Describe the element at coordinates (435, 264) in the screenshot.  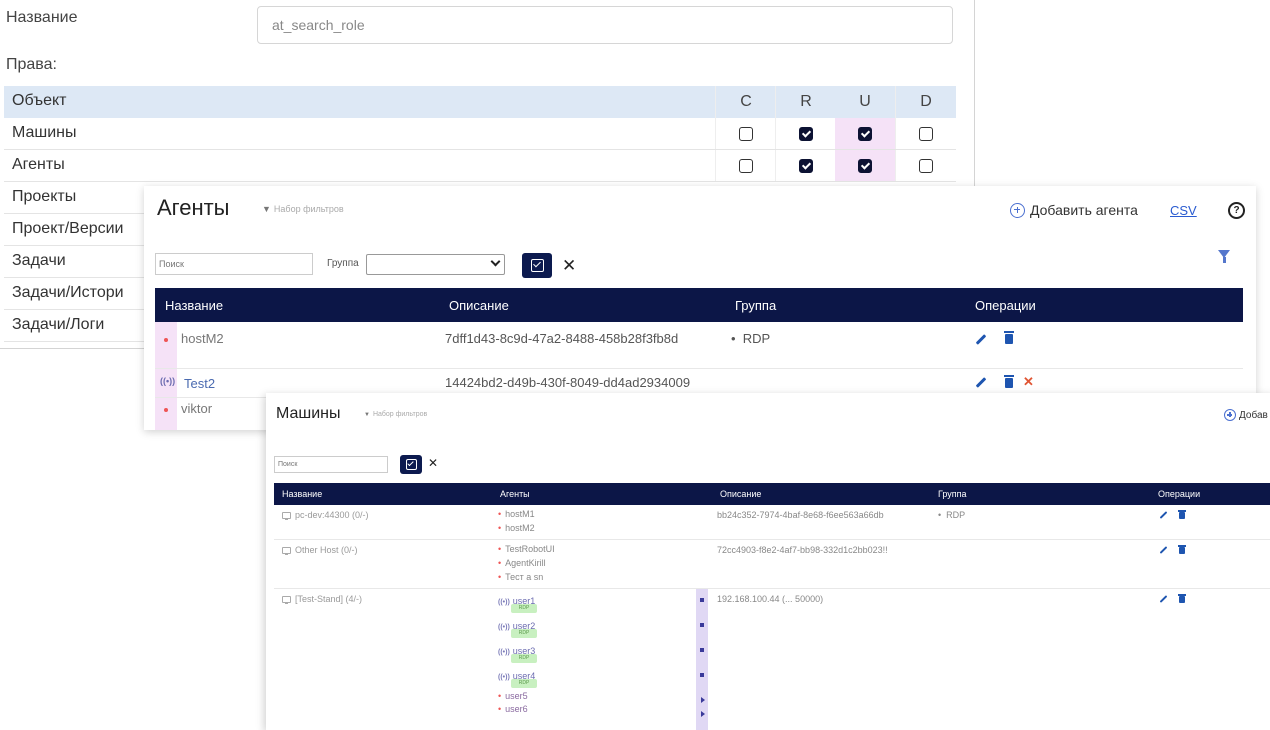
I see `group-select` at that location.